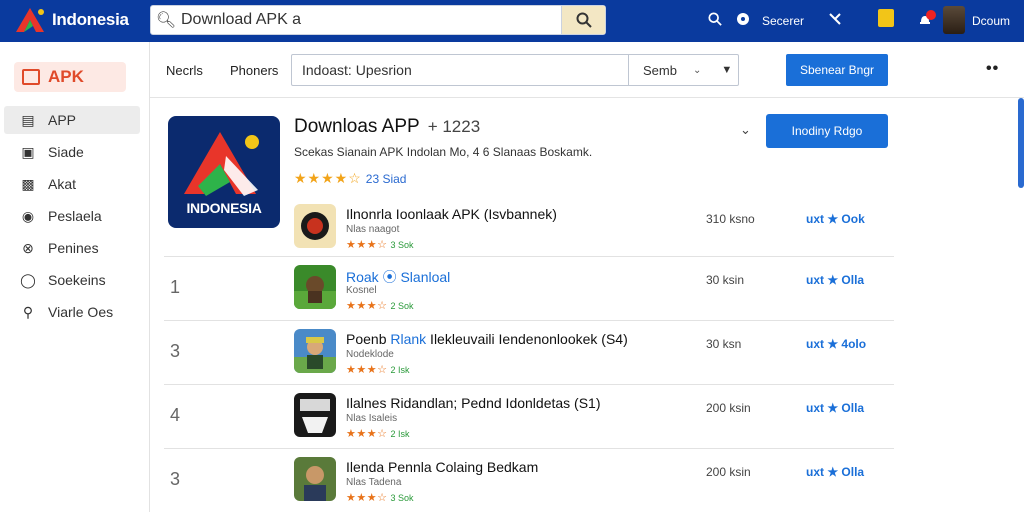 This screenshot has width=1024, height=512. I want to click on sidebar-item-label: Siade, so click(66, 152).